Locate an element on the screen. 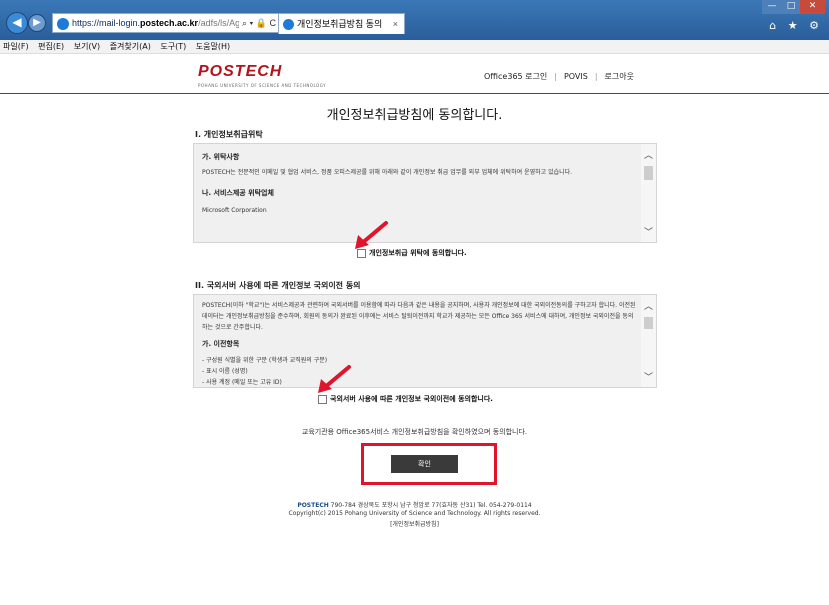  section2-sub-title: 가. 이전항목 is located at coordinates (221, 344).